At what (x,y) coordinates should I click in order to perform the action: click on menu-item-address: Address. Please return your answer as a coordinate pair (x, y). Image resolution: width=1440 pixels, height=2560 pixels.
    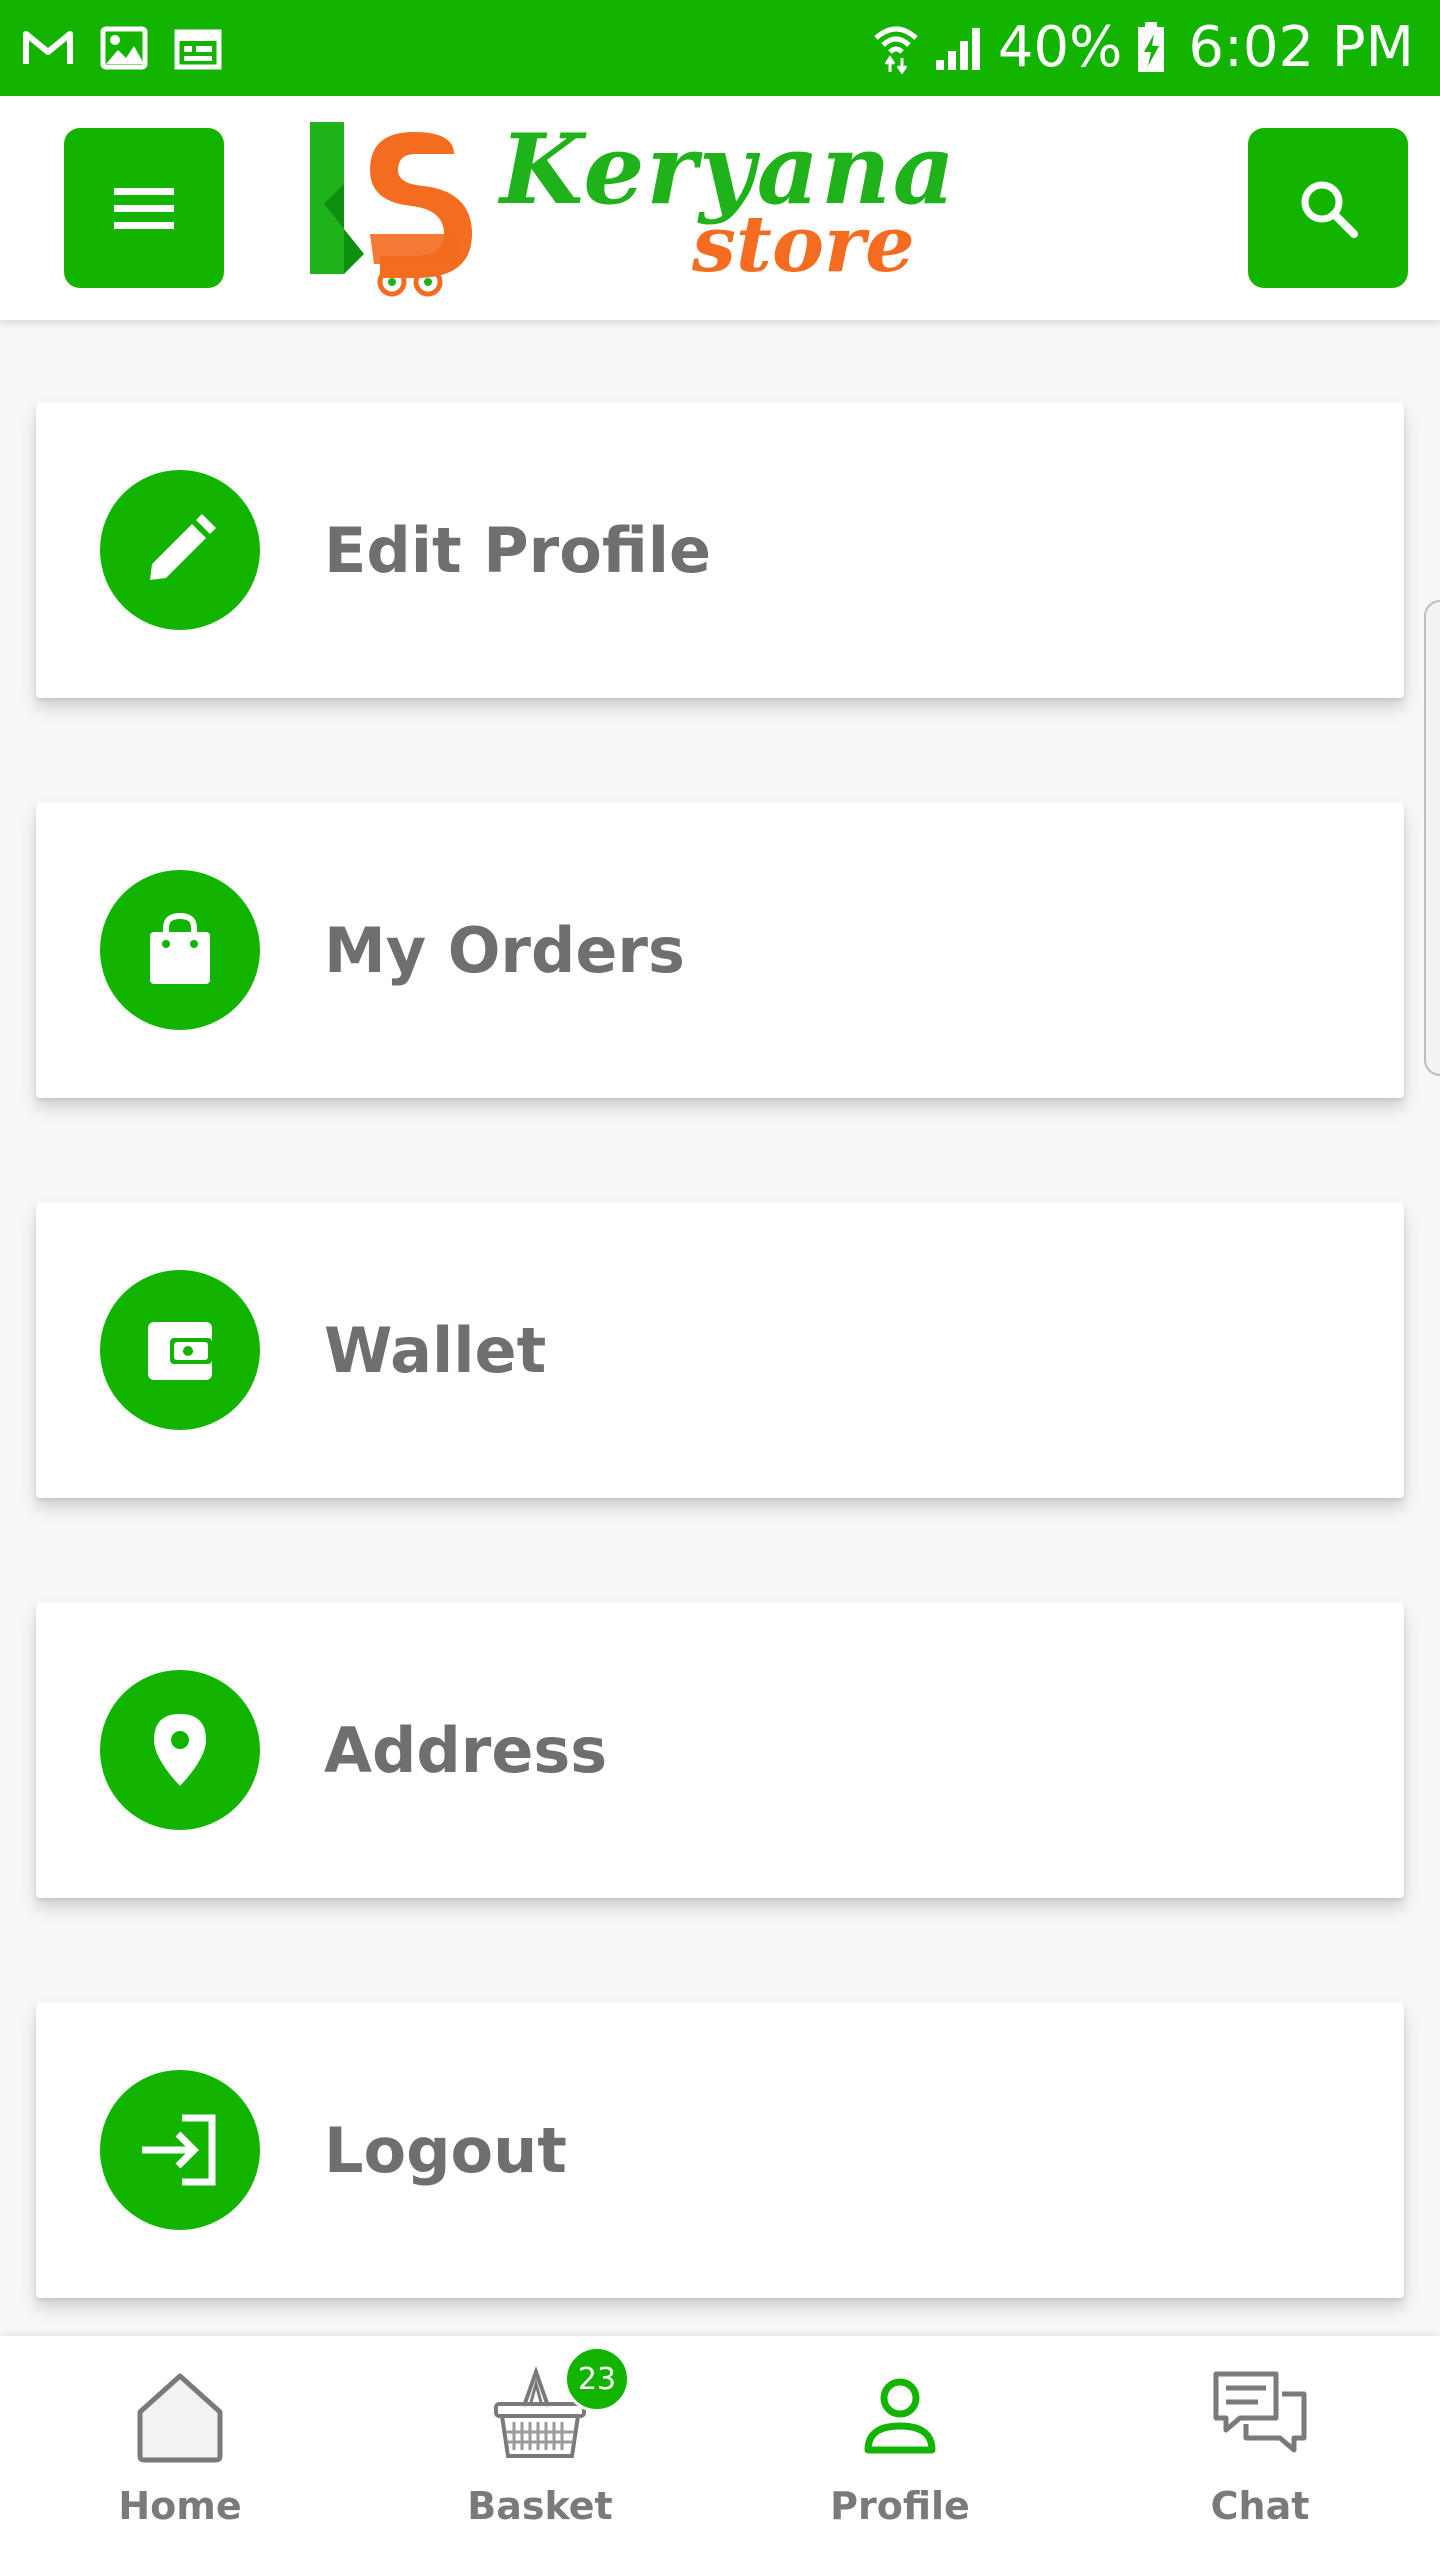
    Looking at the image, I should click on (720, 1750).